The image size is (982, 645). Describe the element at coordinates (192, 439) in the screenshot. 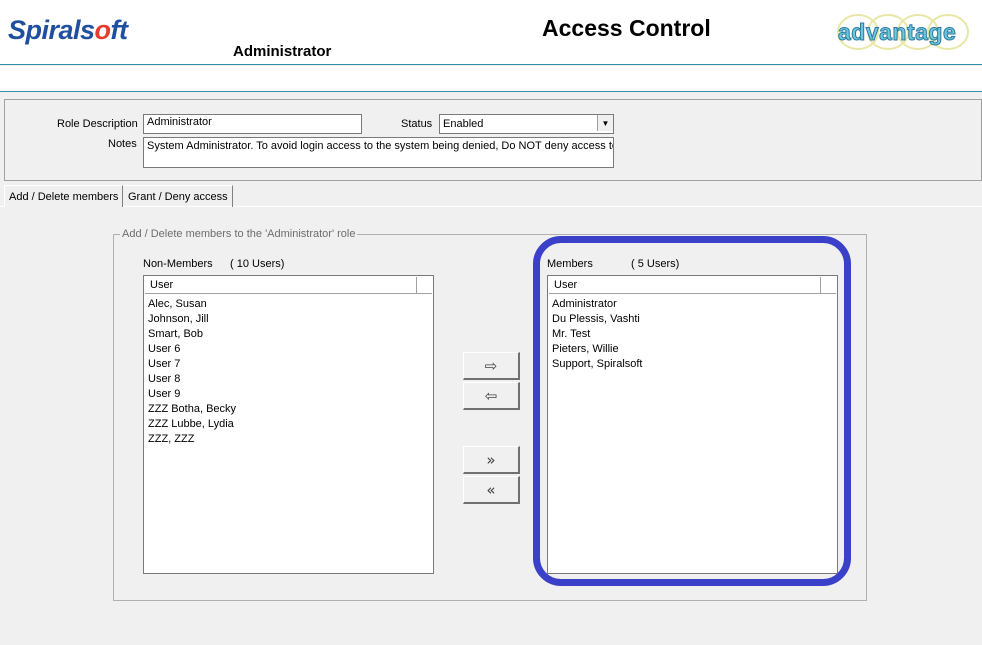

I see `list-item: ZZZ, ZZZ` at that location.